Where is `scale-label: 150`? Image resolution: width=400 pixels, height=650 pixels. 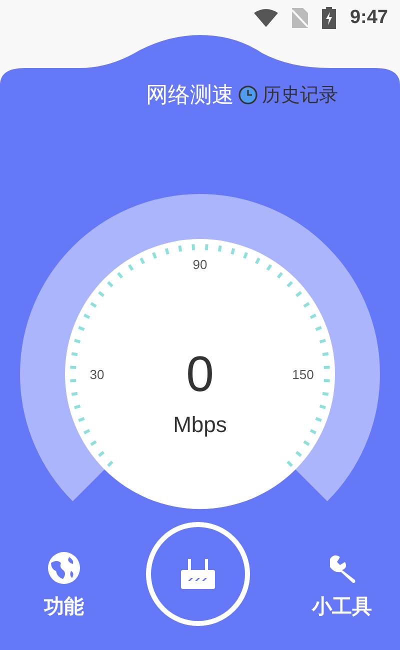
scale-label: 150 is located at coordinates (303, 374).